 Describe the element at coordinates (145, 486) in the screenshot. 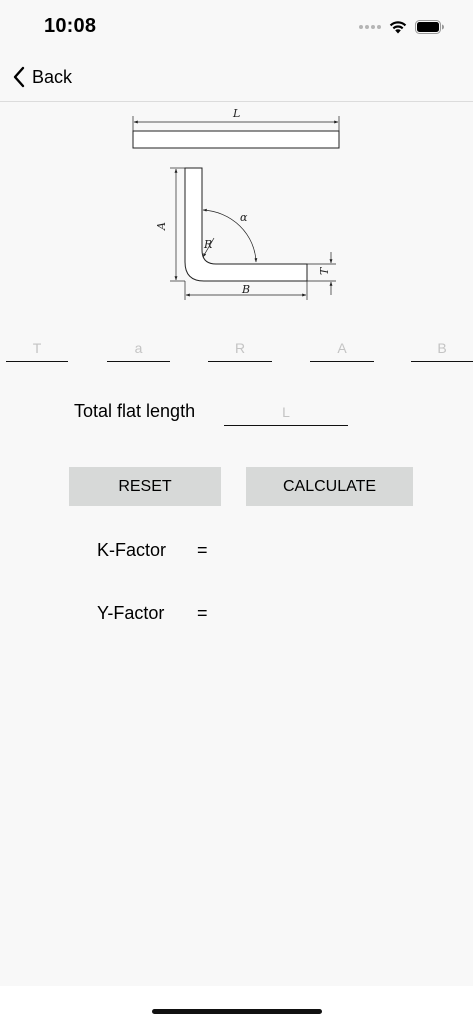

I see `reset-button: RESET` at that location.